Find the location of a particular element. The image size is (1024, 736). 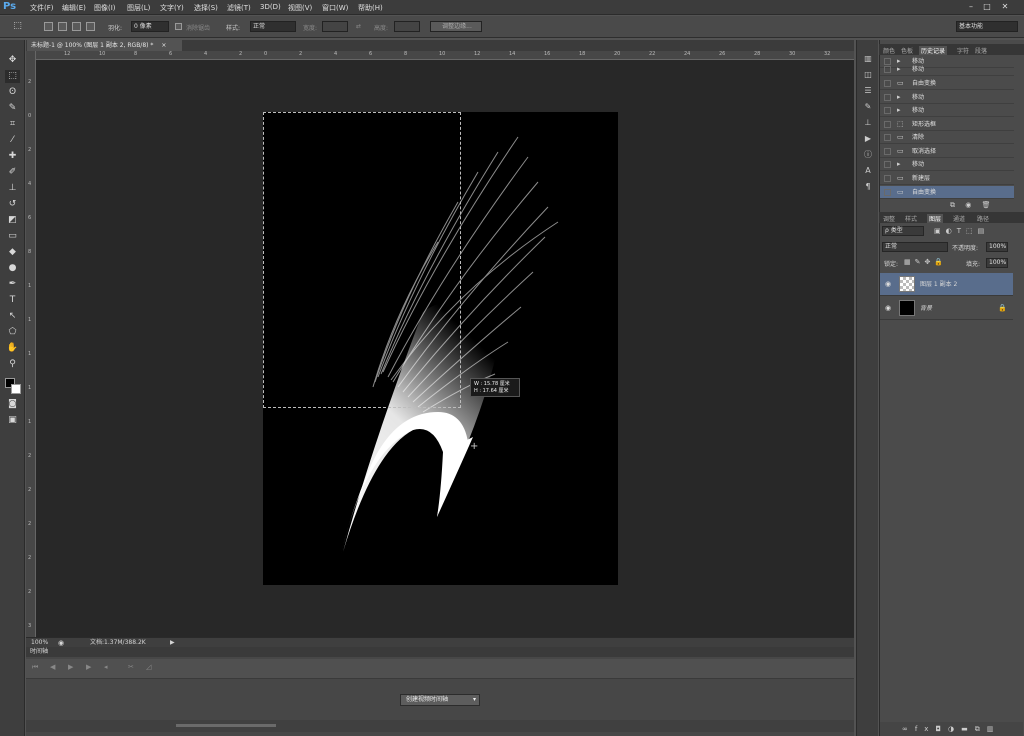

quick-mask-icon: ◙ is located at coordinates (12, 404).